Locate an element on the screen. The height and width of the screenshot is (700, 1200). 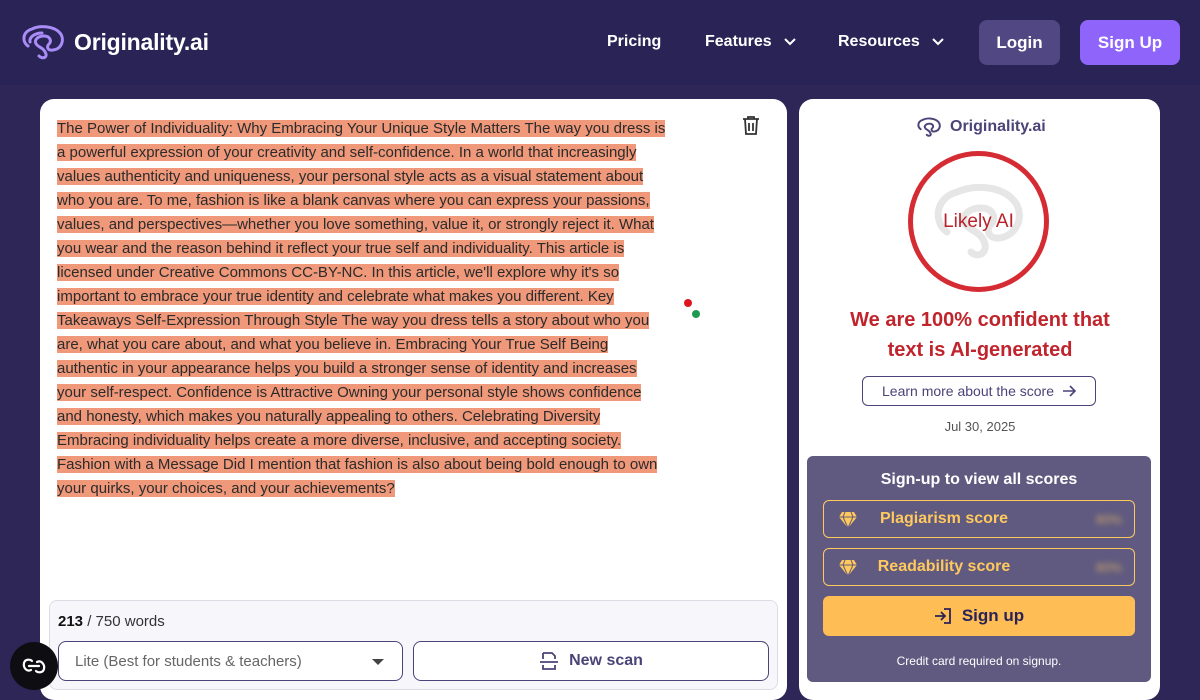
accessibility-widget-button is located at coordinates (34, 666).